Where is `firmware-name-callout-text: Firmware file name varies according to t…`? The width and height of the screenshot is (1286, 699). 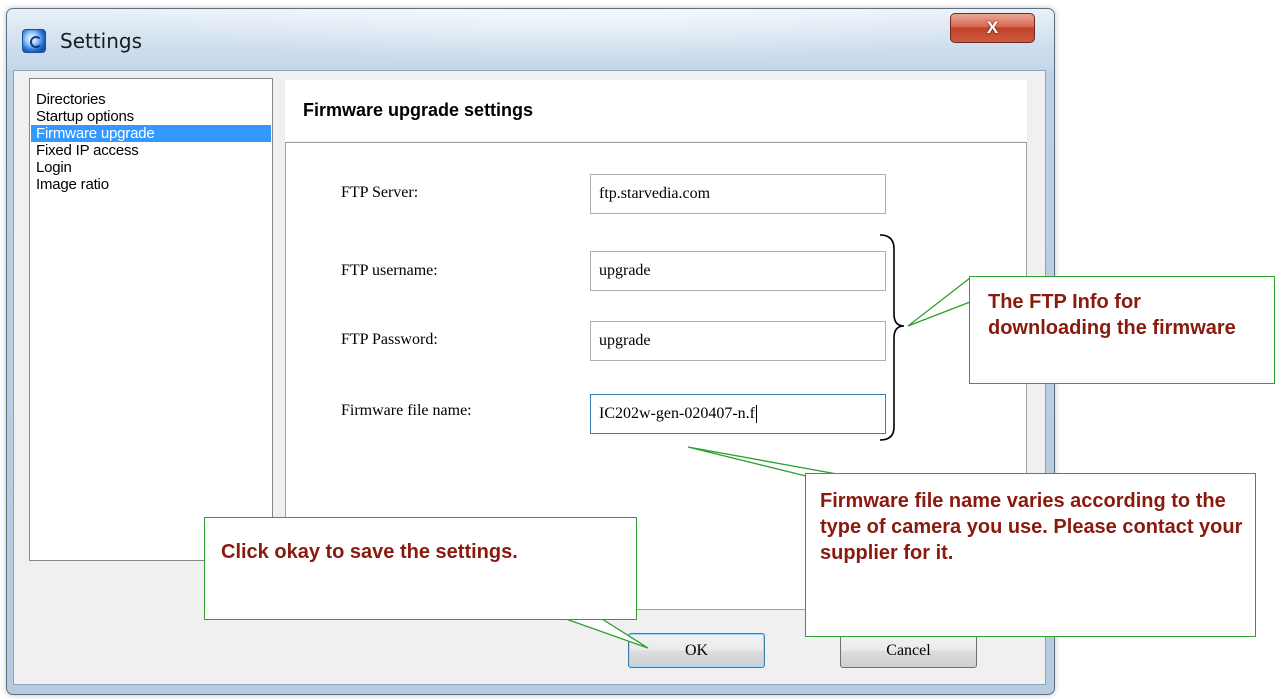 firmware-name-callout-text: Firmware file name varies according to t… is located at coordinates (1031, 527).